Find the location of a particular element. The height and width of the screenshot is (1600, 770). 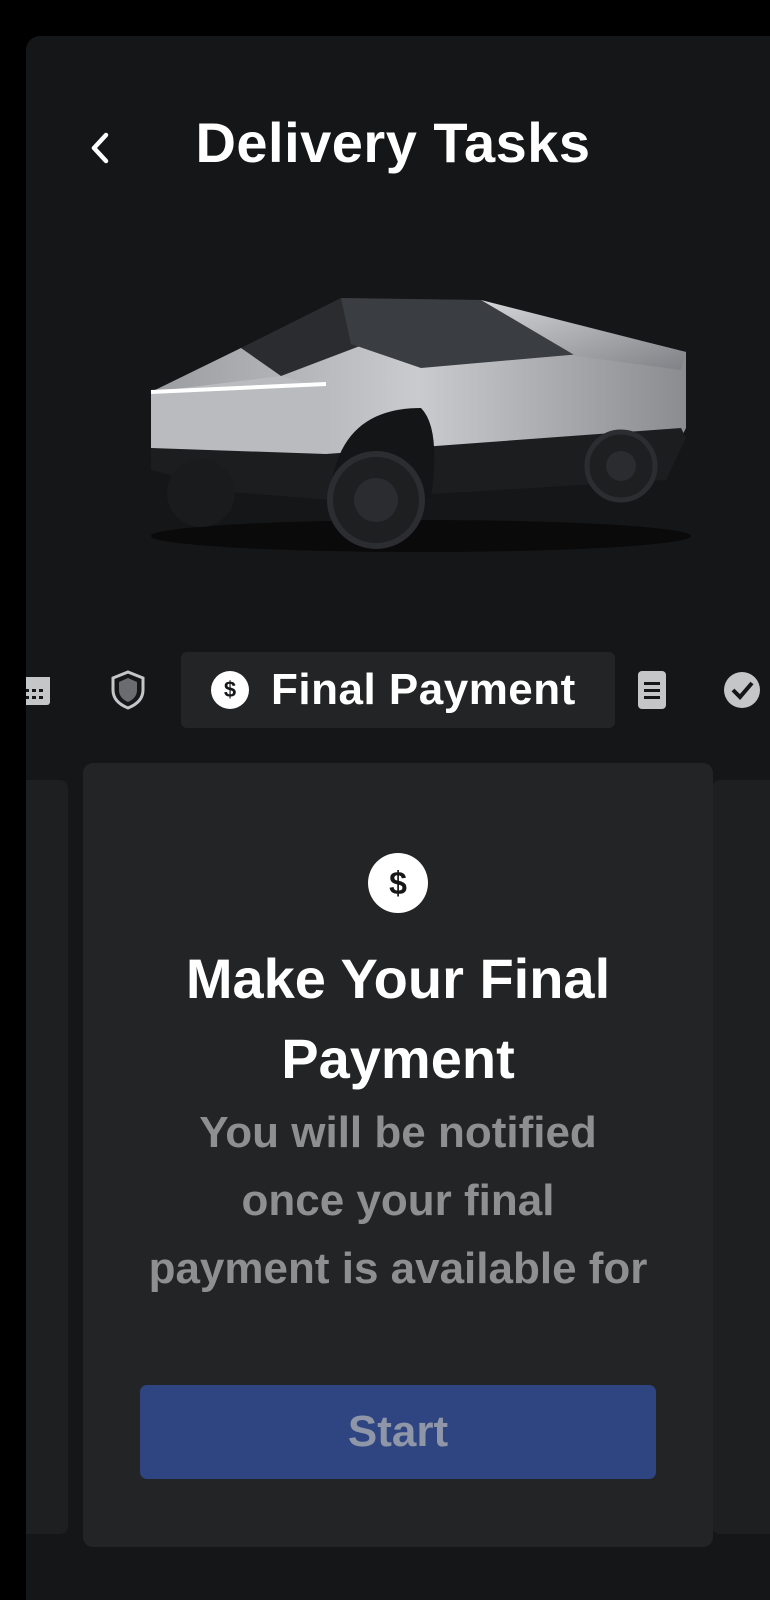

calendar-icon is located at coordinates (40, 690).